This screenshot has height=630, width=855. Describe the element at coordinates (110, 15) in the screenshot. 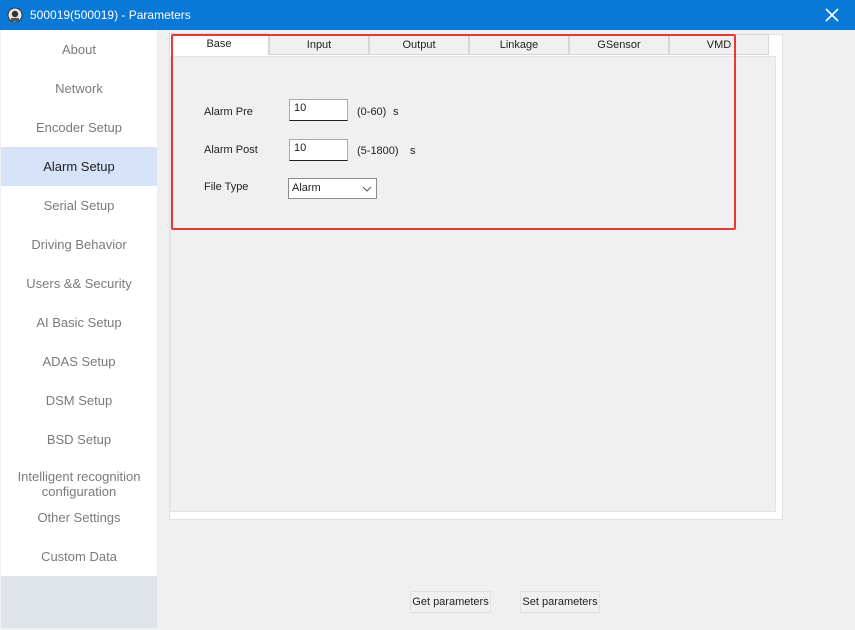

I see `window-title: 500019(500019) - Parameters` at that location.